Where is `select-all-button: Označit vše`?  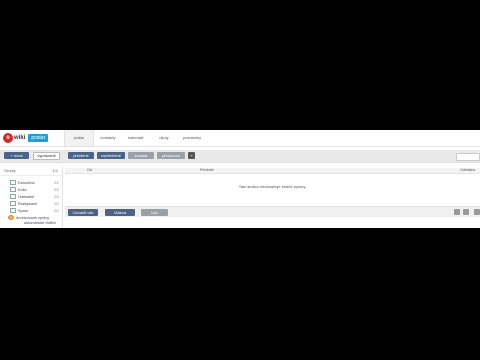
select-all-button: Označit vše is located at coordinates (83, 212).